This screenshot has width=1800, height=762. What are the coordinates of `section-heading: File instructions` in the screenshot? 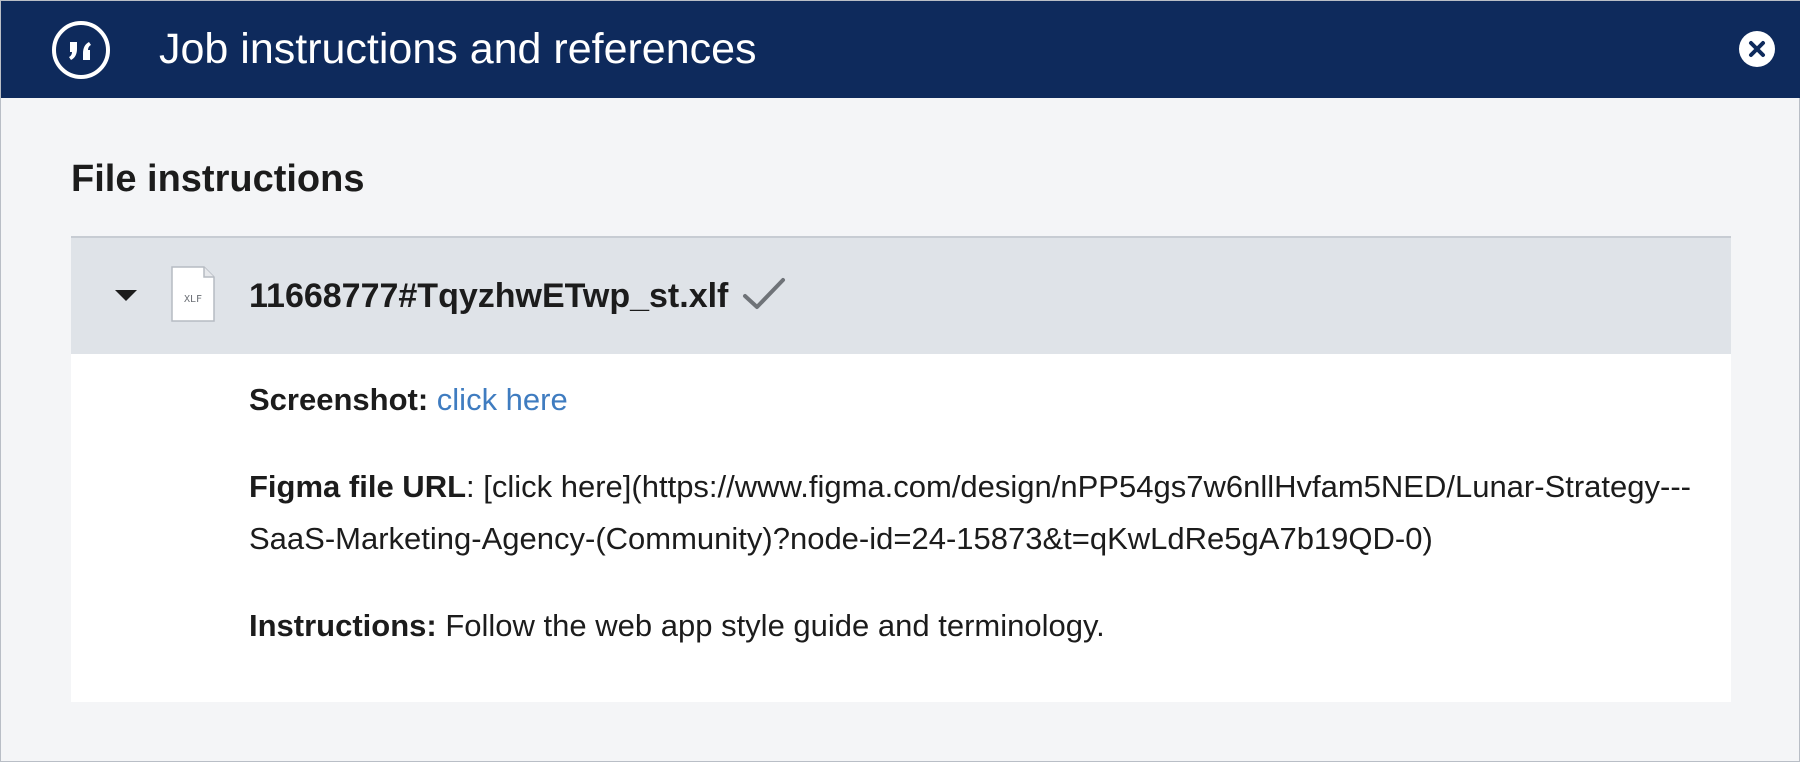 It's located at (218, 179).